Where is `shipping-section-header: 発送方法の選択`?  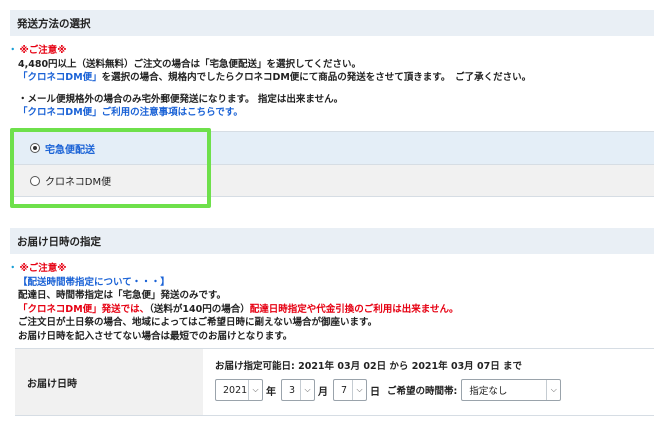
shipping-section-header: 発送方法の選択 is located at coordinates (332, 23).